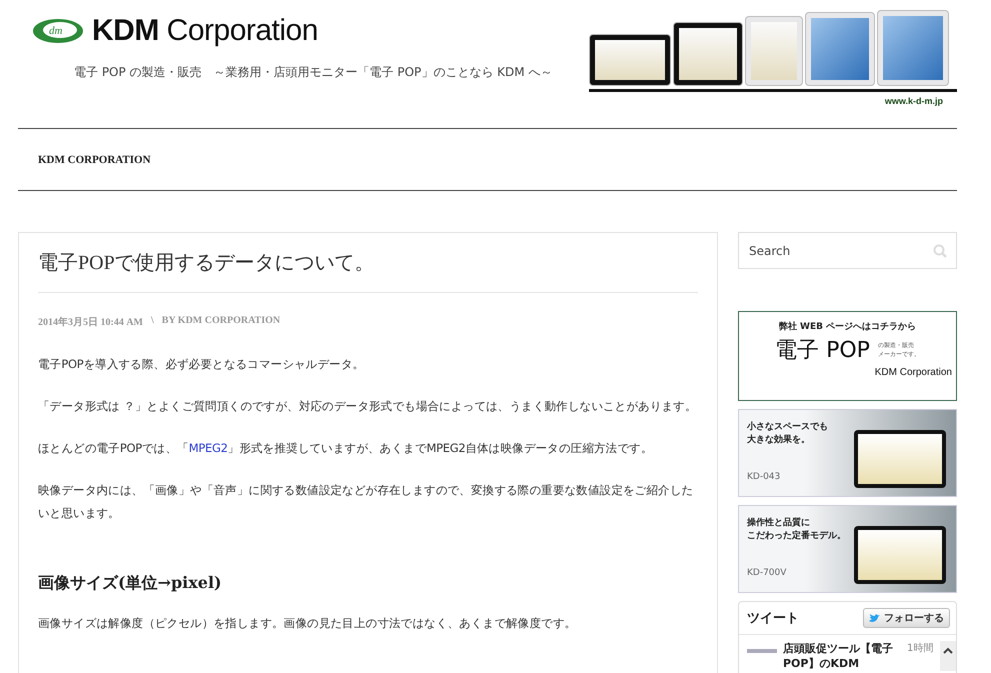  I want to click on bird-icon, so click(875, 618).